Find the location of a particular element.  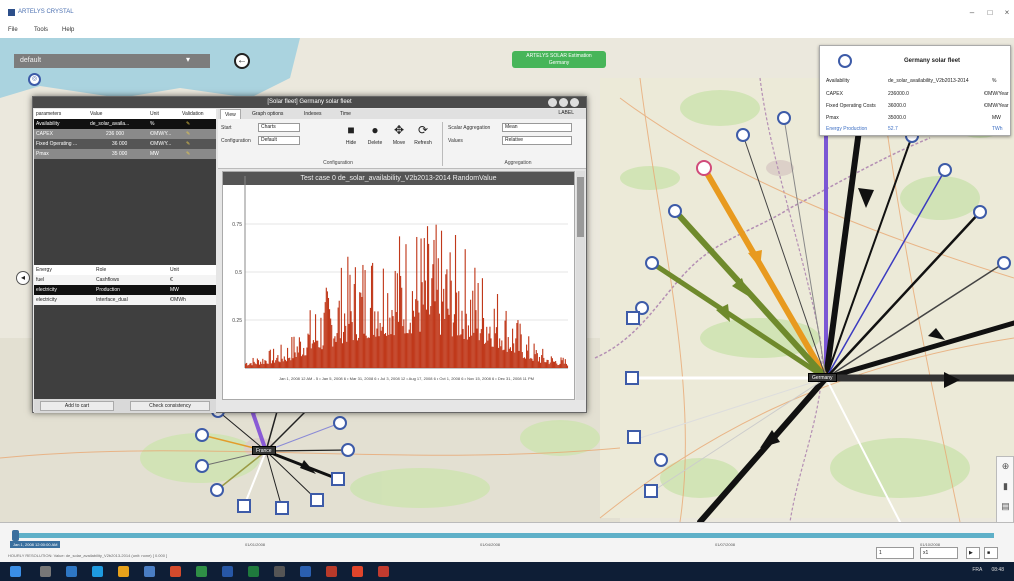

maximize-button: □ is located at coordinates (990, 13).